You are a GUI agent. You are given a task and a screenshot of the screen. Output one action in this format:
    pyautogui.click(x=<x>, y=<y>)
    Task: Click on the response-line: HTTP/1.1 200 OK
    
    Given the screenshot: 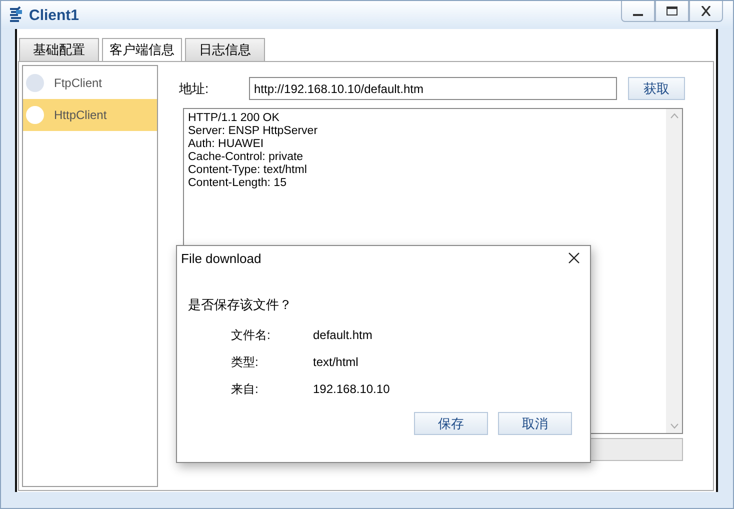 What is the action you would take?
    pyautogui.click(x=234, y=118)
    